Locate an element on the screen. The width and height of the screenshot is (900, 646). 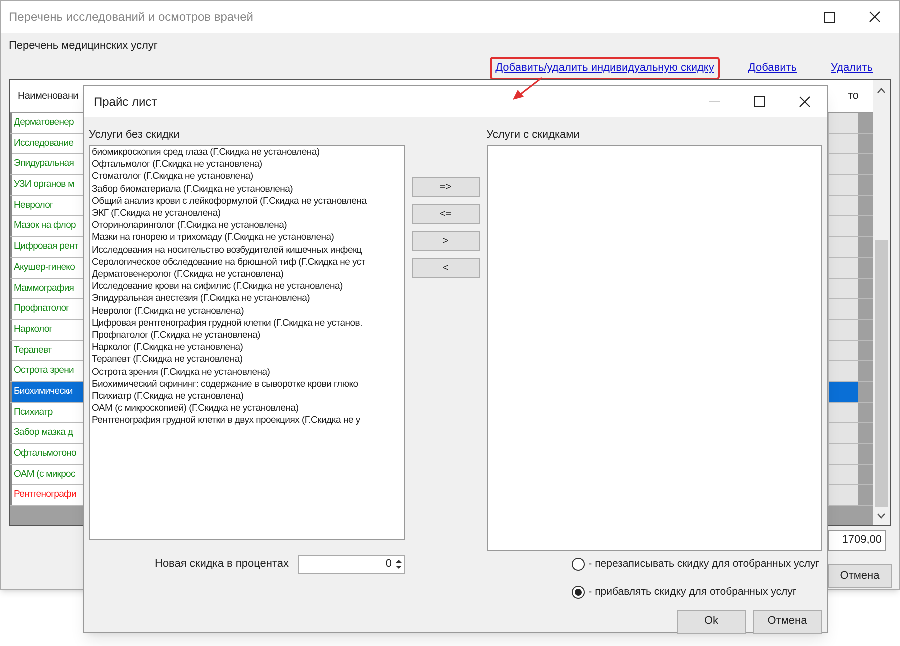
column-header: то is located at coordinates (854, 96).